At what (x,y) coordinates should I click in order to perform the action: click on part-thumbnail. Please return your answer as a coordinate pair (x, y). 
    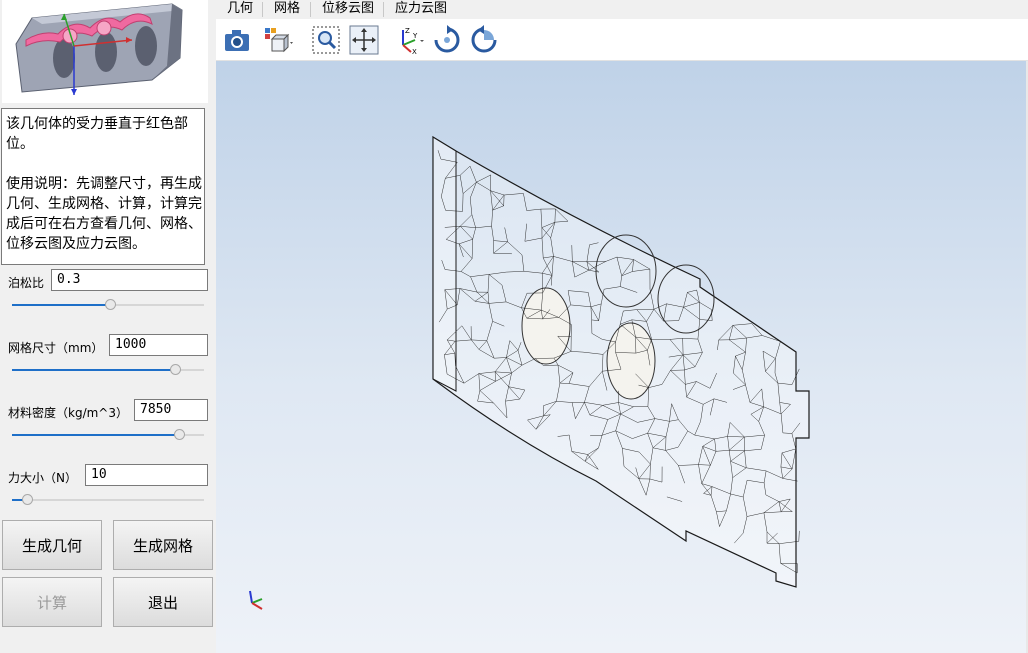
    Looking at the image, I should click on (99, 49).